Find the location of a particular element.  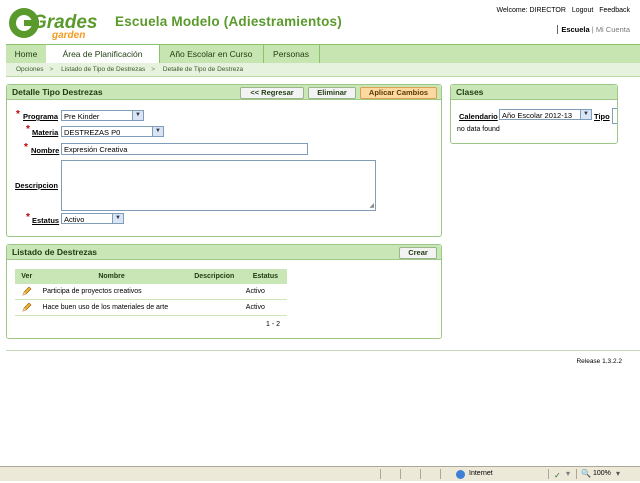

apply-changes-button: Aplicar Cambios is located at coordinates (398, 93).